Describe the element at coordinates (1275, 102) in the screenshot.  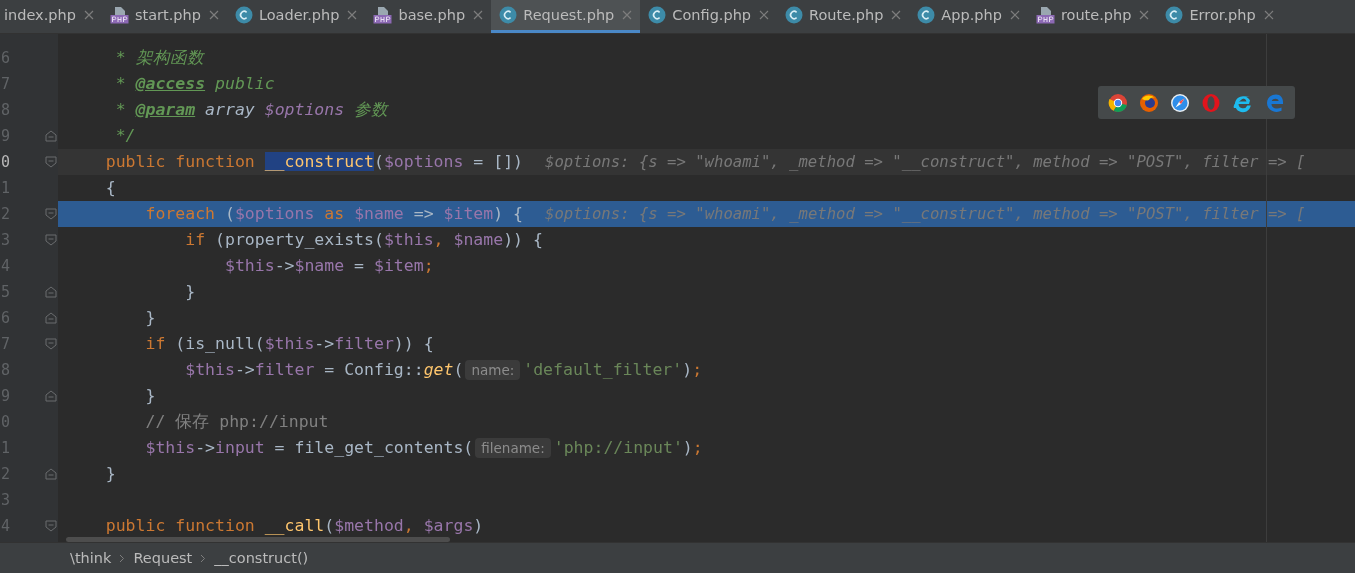
I see `edge-icon` at that location.